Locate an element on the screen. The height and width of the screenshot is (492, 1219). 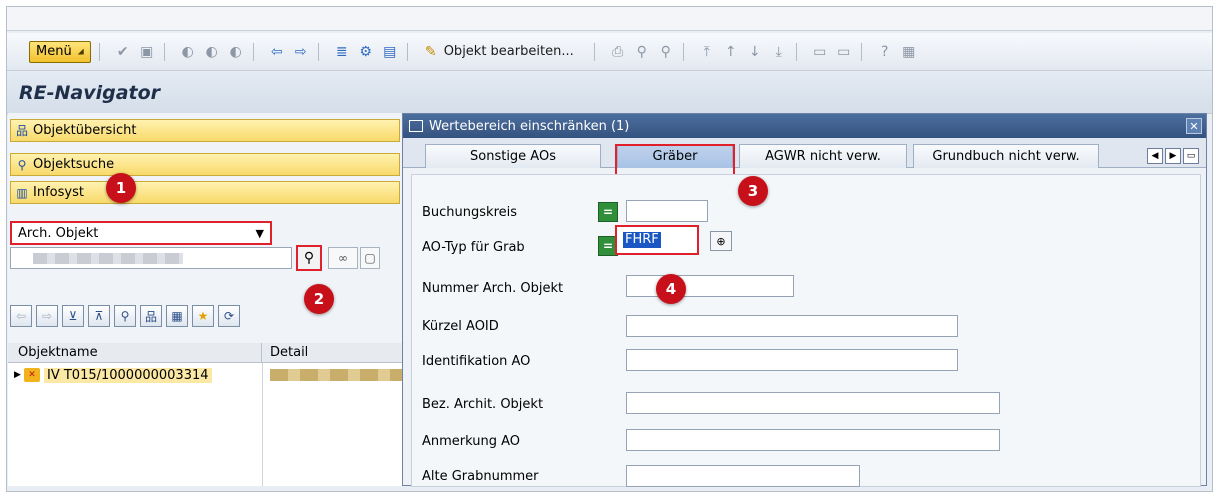
dialog-title-bar: Wertebereich einschränken (1) is located at coordinates (804, 126).